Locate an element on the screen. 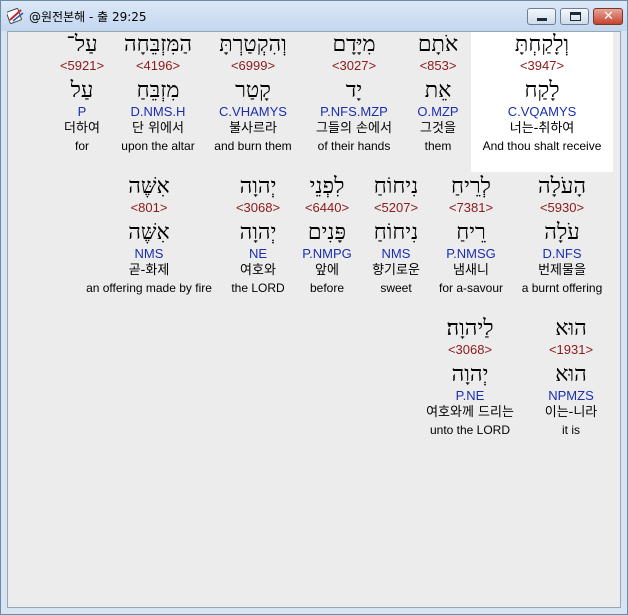  word-cell: הוּא <1931> הוּא NPMZS 이는-니라 it is is located at coordinates (571, 377).